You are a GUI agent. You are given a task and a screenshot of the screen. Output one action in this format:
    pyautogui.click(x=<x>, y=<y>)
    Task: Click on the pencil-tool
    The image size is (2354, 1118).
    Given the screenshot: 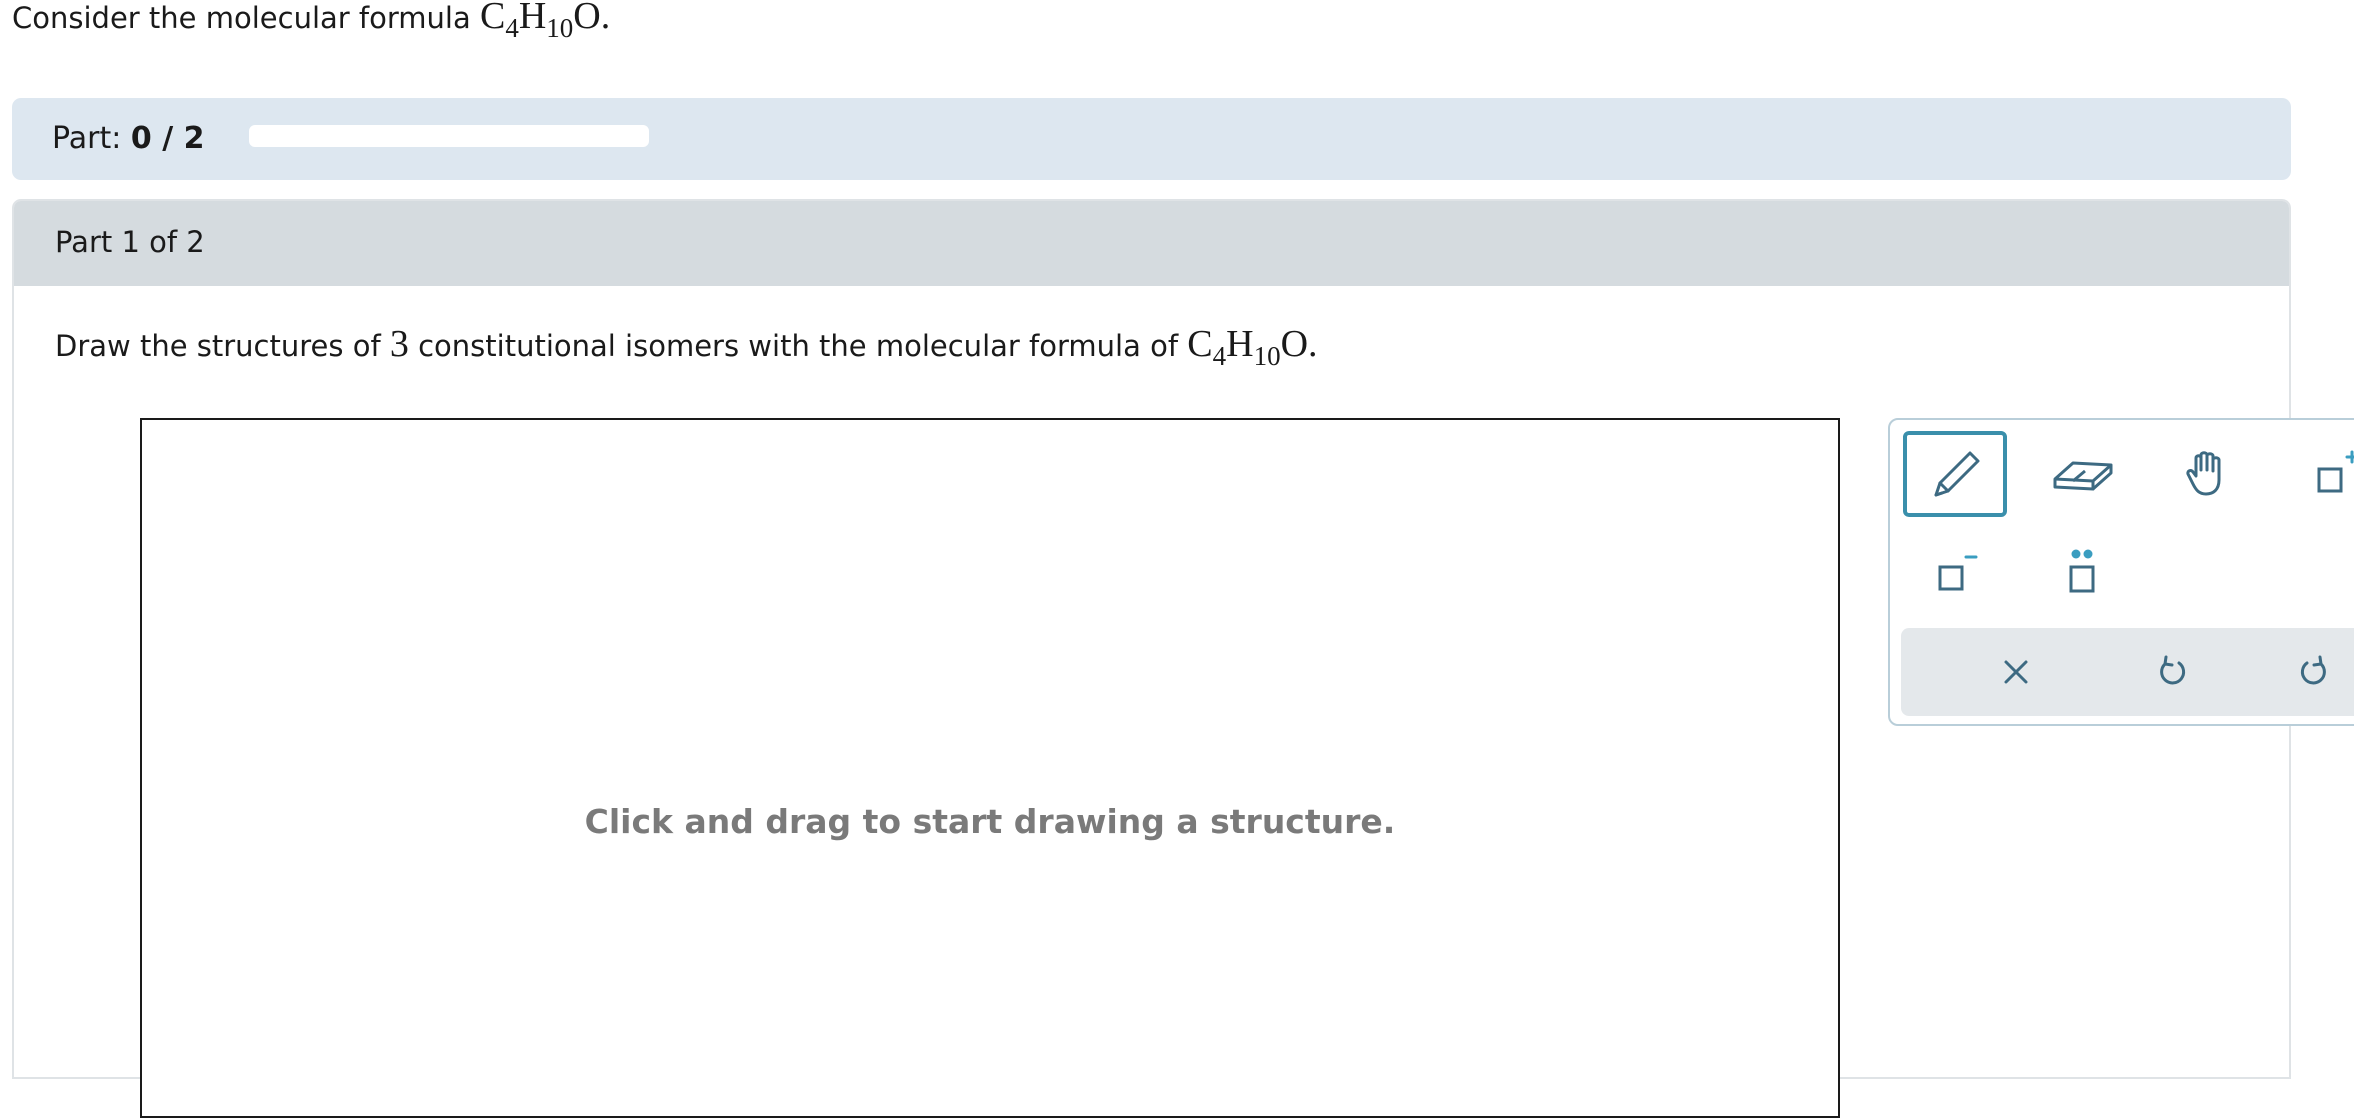 What is the action you would take?
    pyautogui.click(x=1955, y=474)
    